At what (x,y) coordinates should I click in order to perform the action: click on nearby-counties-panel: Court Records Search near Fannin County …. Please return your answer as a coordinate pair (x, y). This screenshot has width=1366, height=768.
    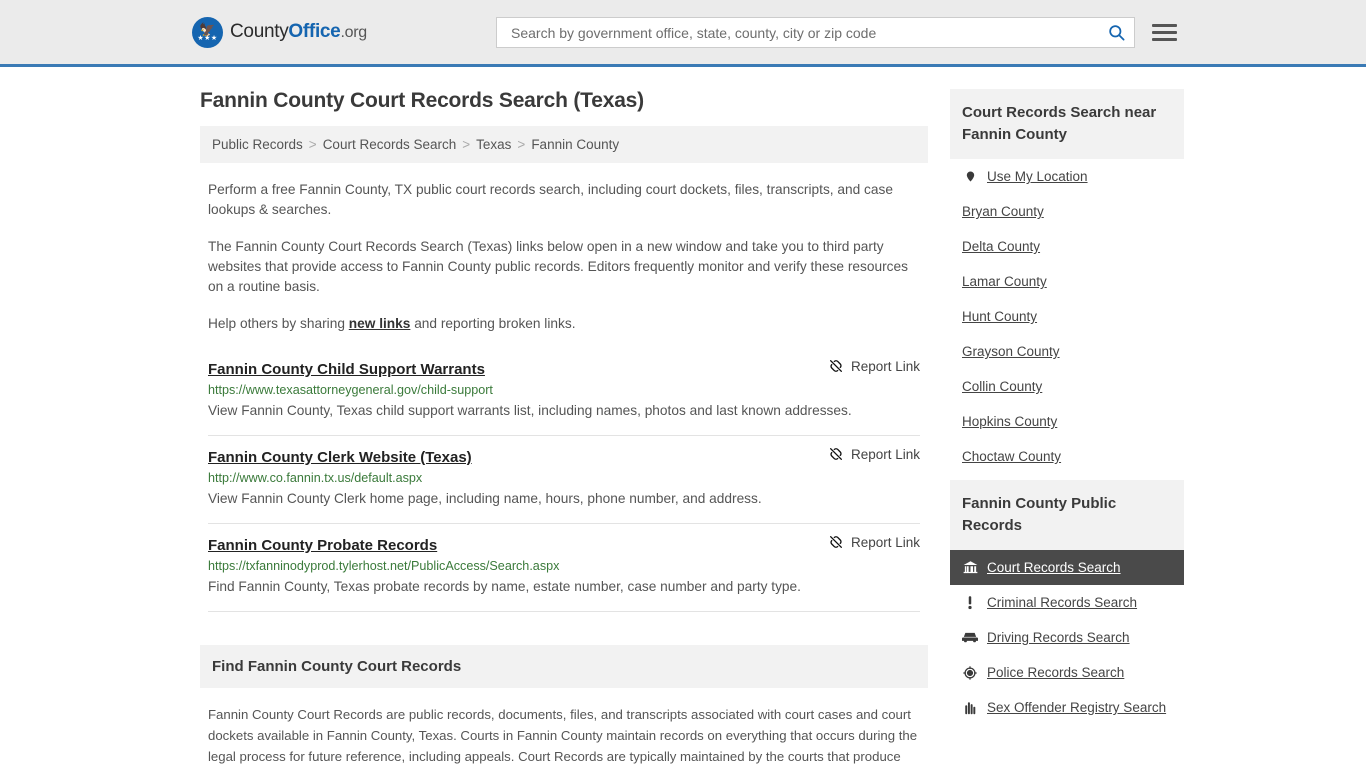
    Looking at the image, I should click on (1067, 281).